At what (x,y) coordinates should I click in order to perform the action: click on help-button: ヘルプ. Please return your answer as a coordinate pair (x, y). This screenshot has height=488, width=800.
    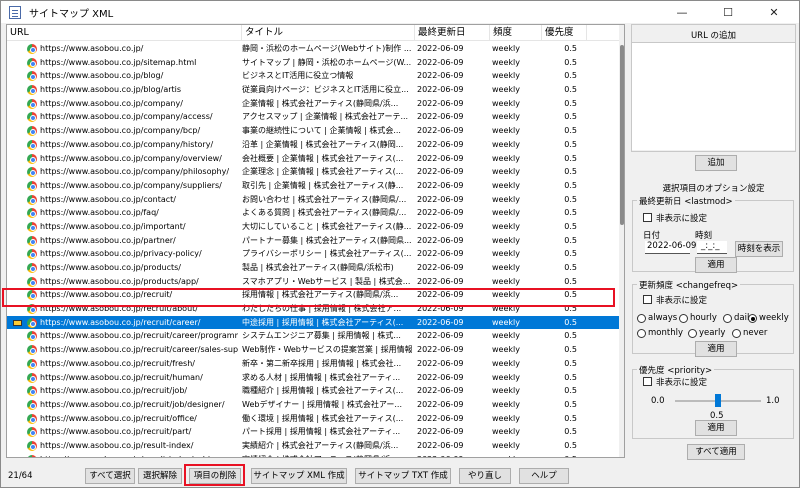
    Looking at the image, I should click on (544, 476).